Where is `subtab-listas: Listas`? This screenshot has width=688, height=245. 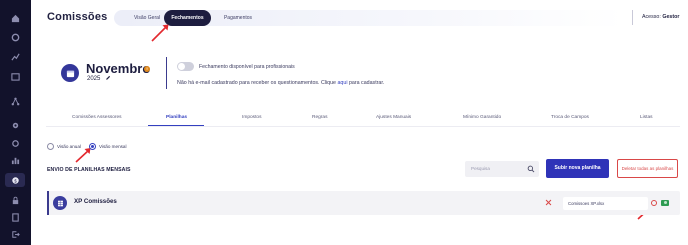
subtab-listas: Listas is located at coordinates (646, 117).